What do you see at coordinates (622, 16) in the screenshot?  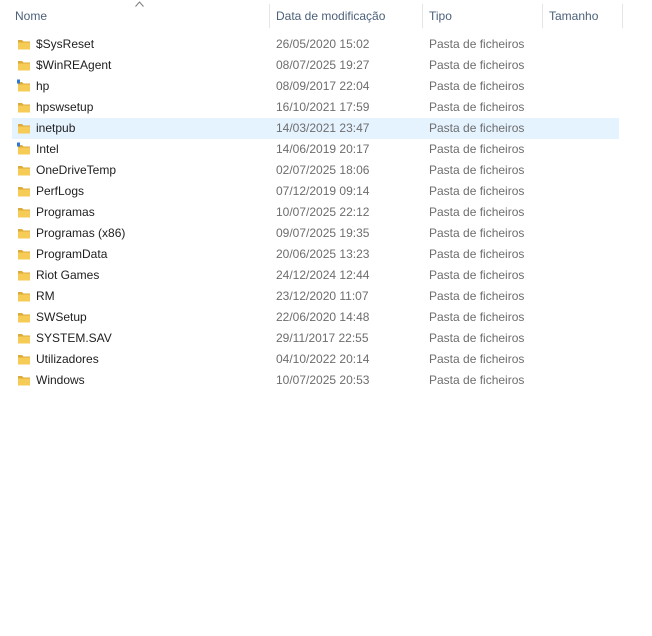 I see `column-separator` at bounding box center [622, 16].